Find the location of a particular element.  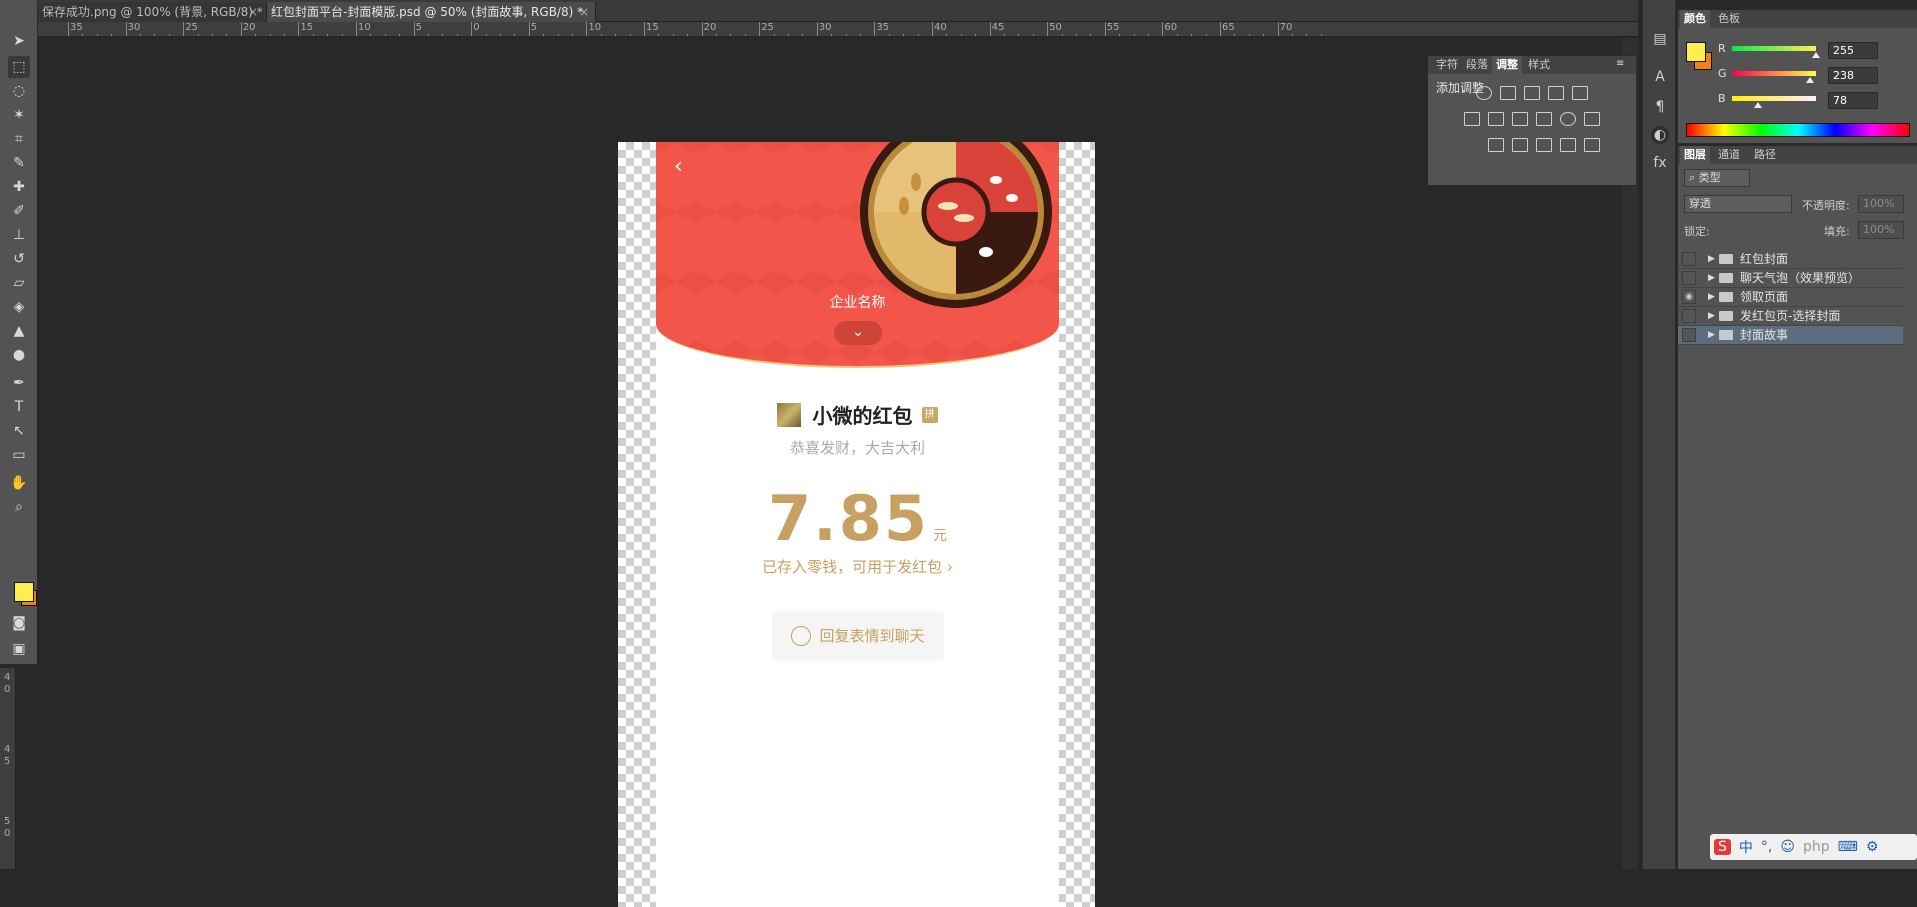

vibrance-icon is located at coordinates (1580, 93).